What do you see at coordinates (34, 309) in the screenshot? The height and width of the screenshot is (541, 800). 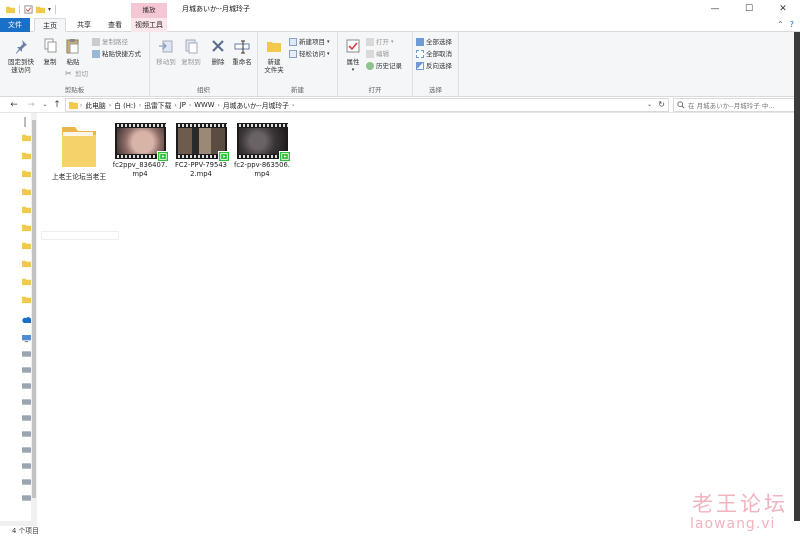 I see `nav-pane-scrollbar-thumb` at bounding box center [34, 309].